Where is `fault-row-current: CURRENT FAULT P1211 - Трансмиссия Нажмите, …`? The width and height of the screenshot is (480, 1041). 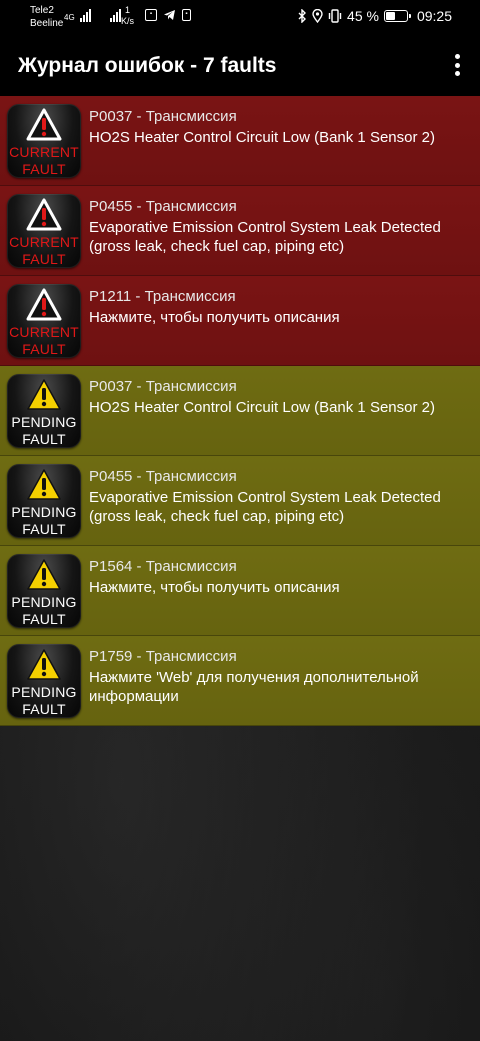
fault-row-current: CURRENT FAULT P1211 - Трансмиссия Нажмите, … is located at coordinates (240, 321).